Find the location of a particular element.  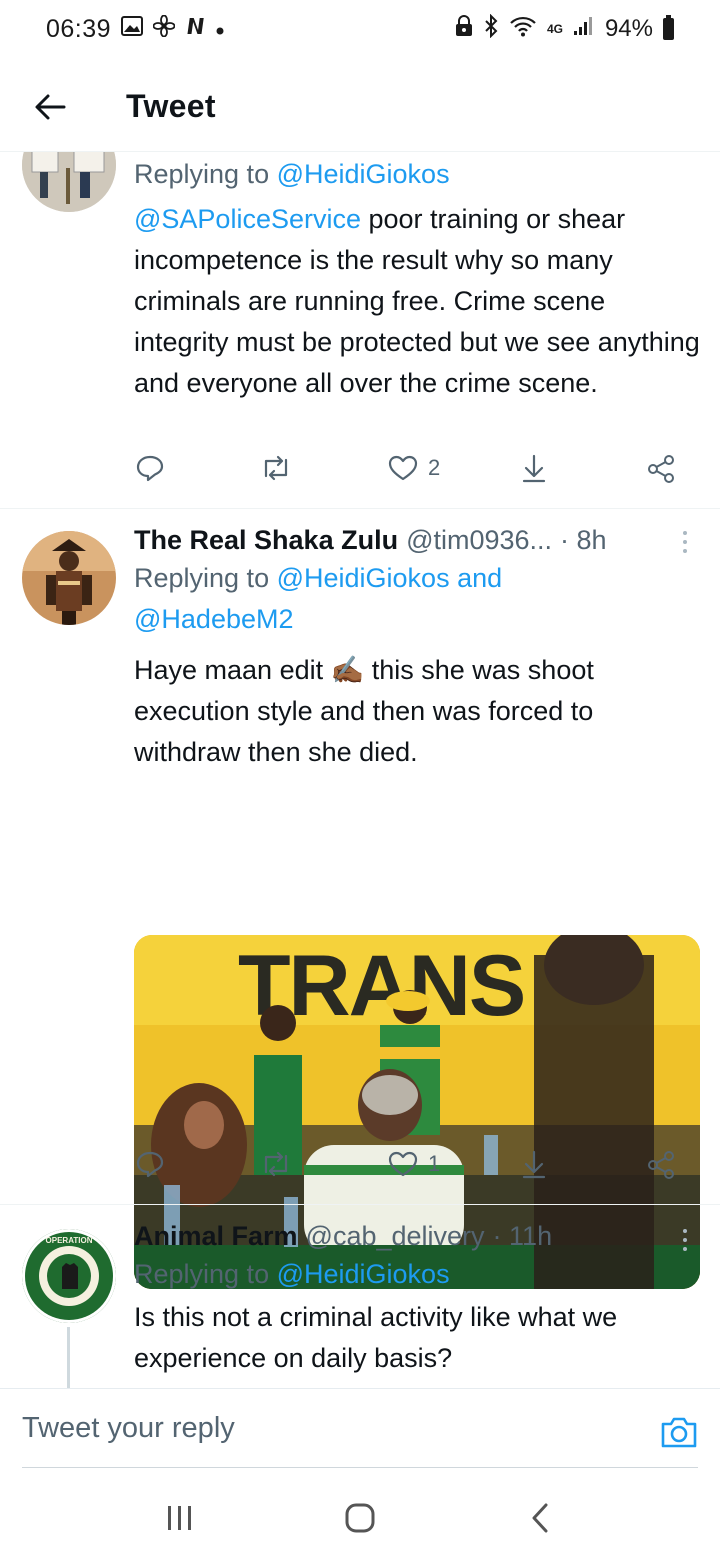

home-button is located at coordinates (360, 1518).